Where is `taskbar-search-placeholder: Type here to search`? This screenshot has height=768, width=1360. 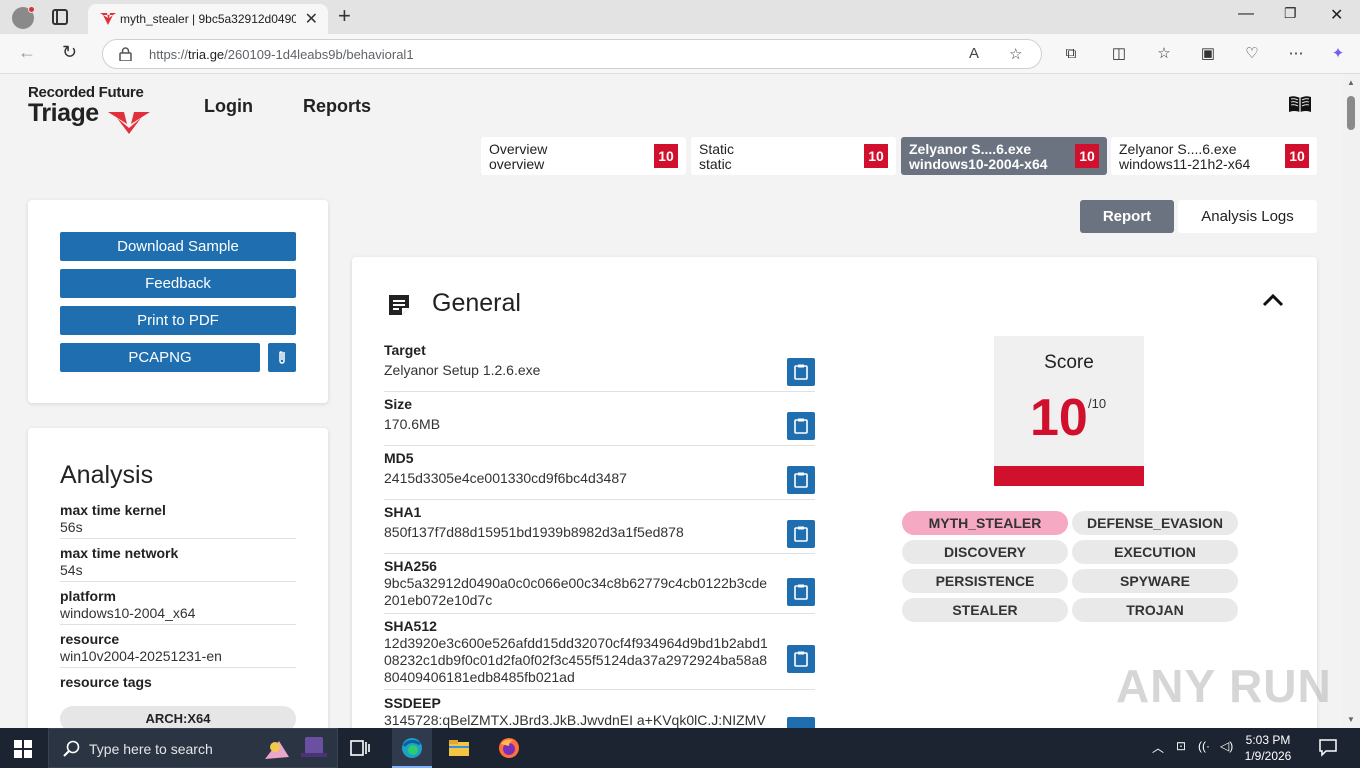
taskbar-search-placeholder: Type here to search is located at coordinates (151, 749).